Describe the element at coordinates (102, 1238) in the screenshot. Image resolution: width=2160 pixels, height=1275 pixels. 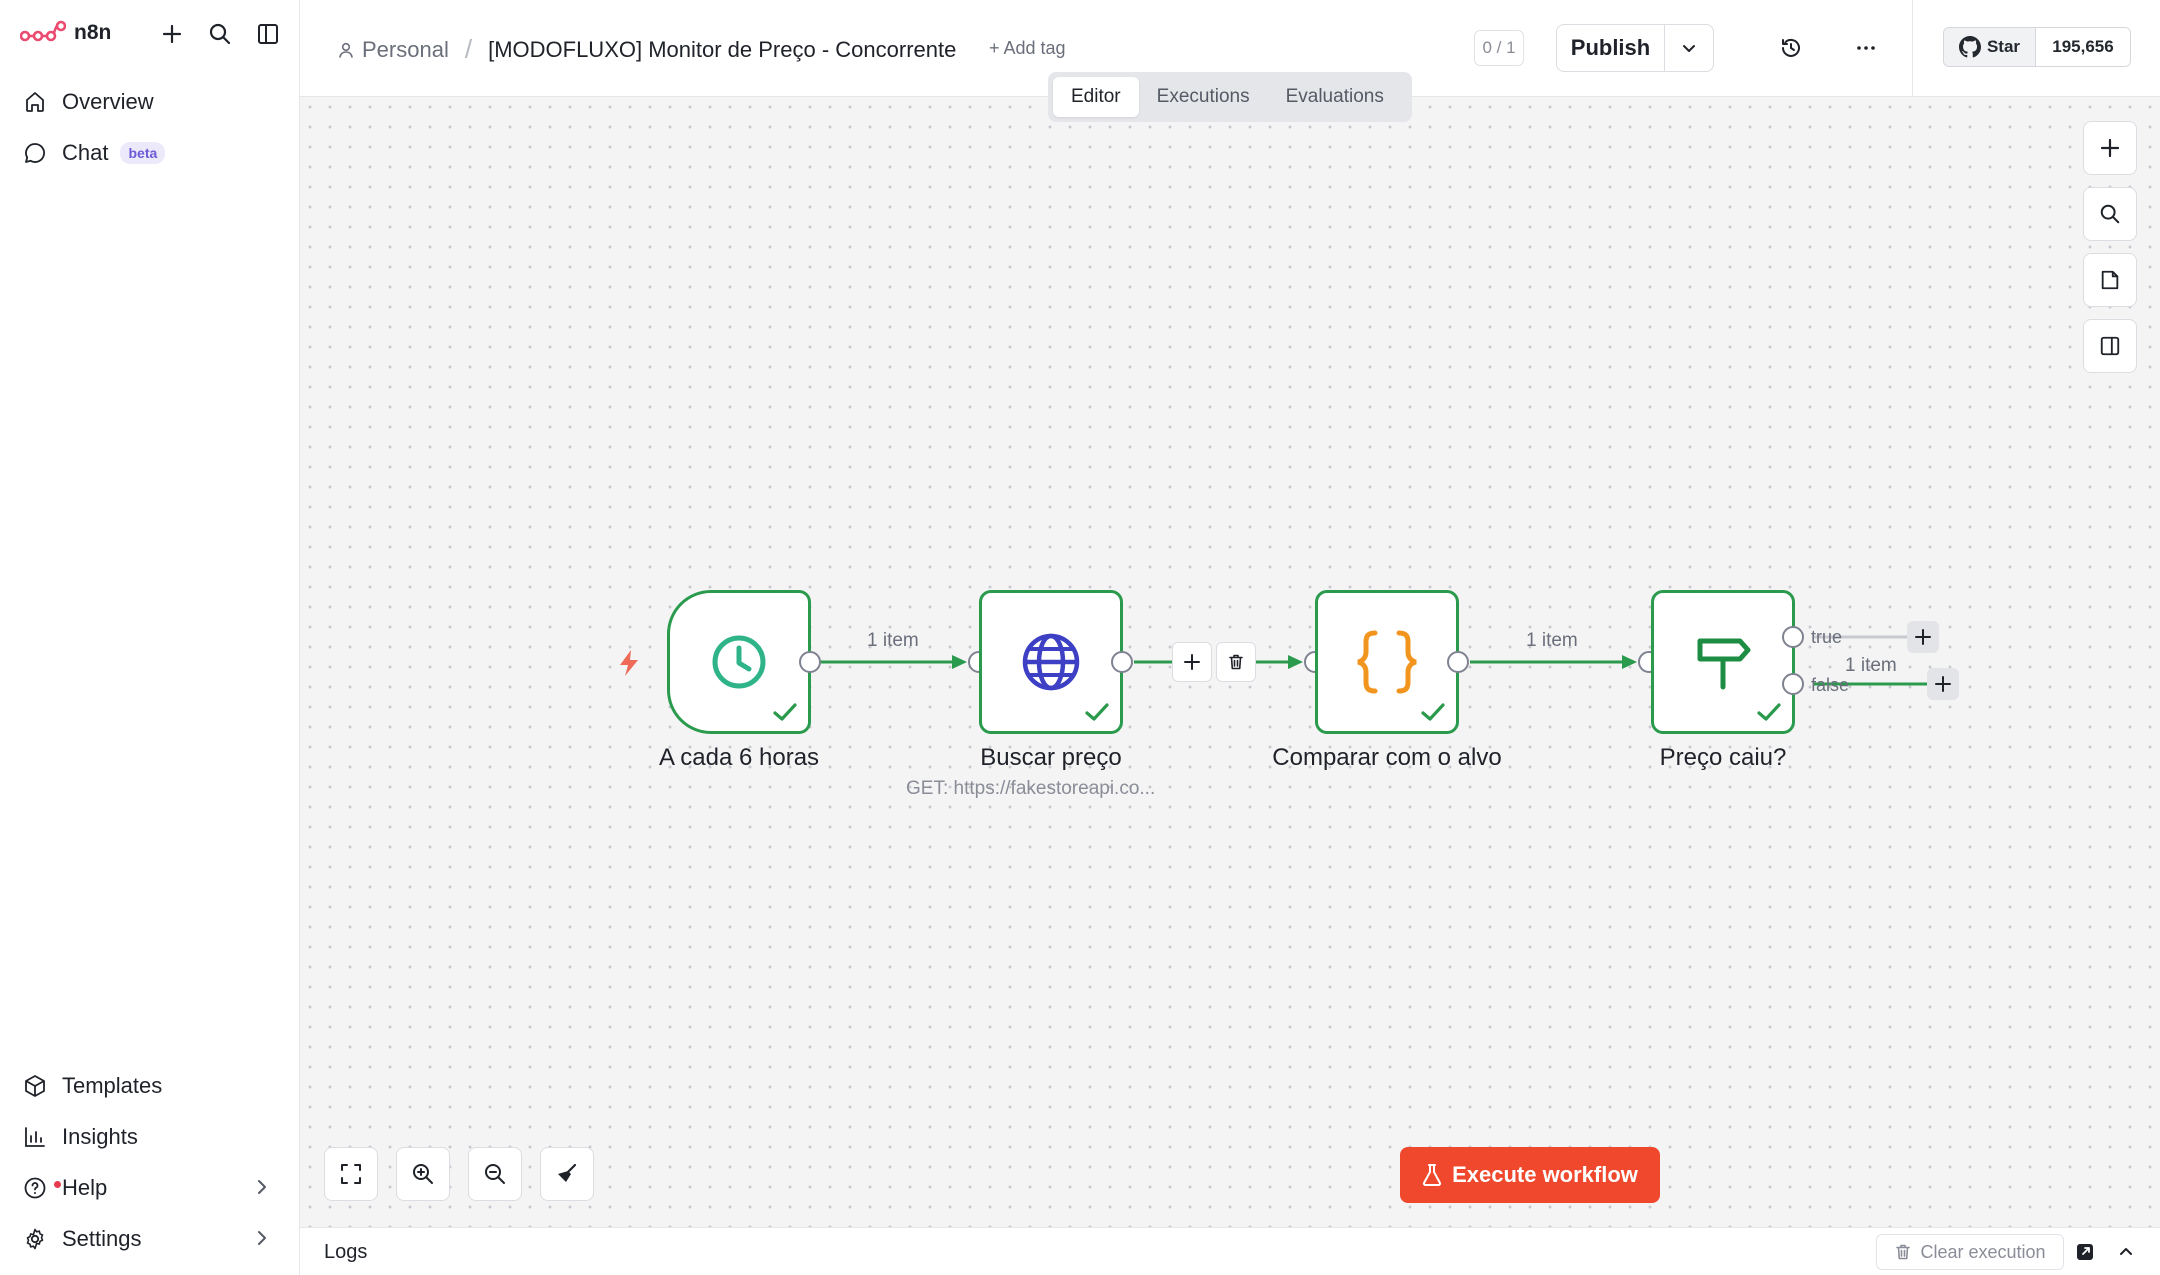
I see `sidebar-item-label: Settings` at that location.